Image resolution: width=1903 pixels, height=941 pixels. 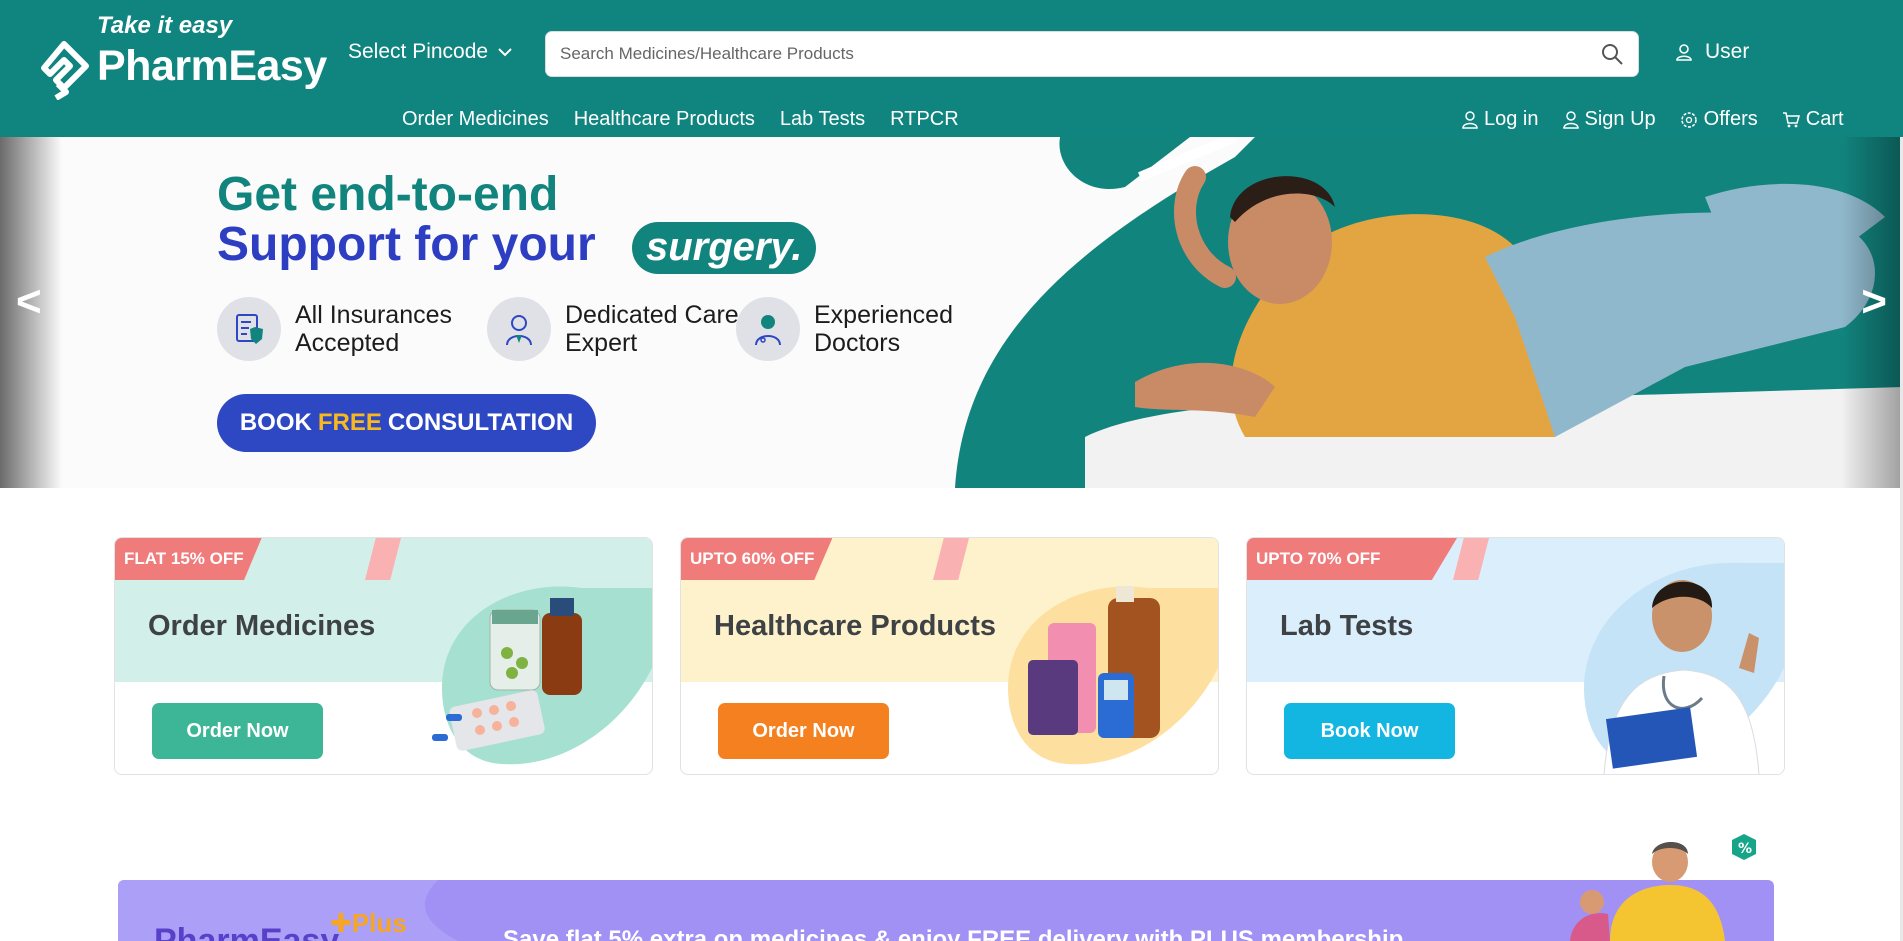 What do you see at coordinates (1727, 51) in the screenshot?
I see `user-label: User` at bounding box center [1727, 51].